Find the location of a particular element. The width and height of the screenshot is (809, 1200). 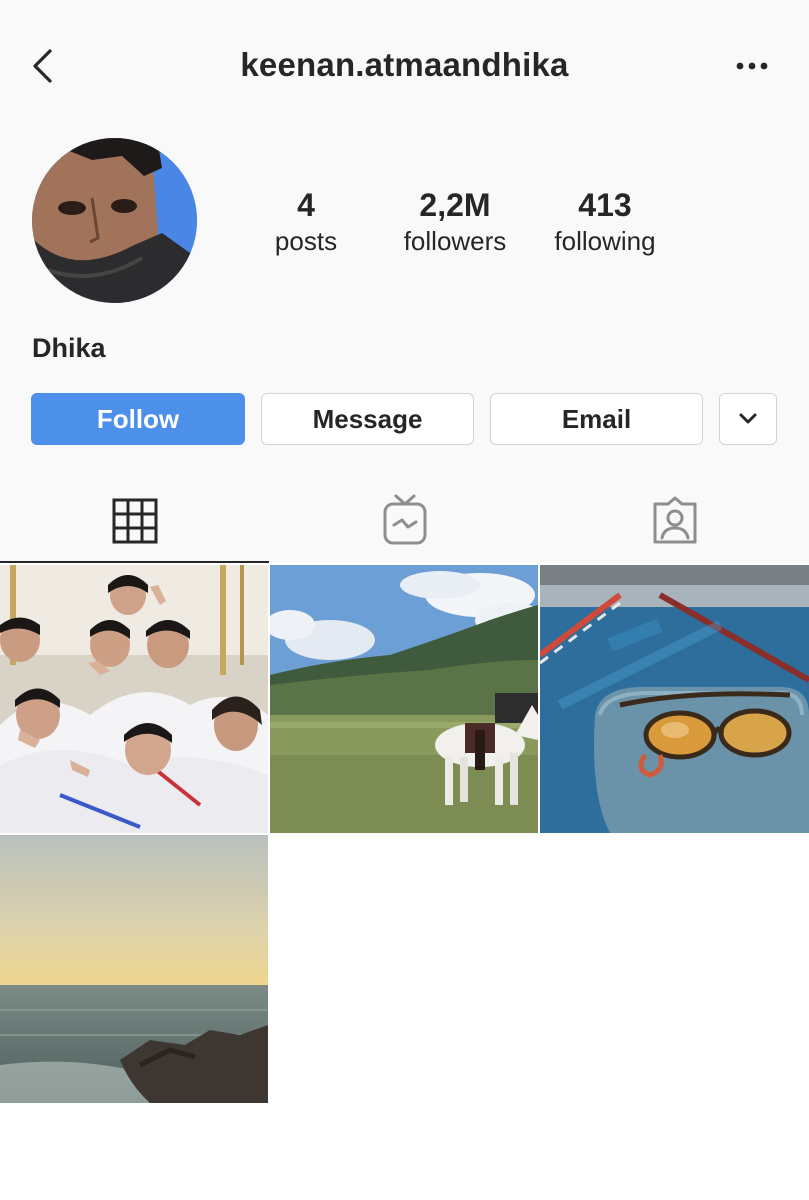

suggested-accounts-button is located at coordinates (748, 419).